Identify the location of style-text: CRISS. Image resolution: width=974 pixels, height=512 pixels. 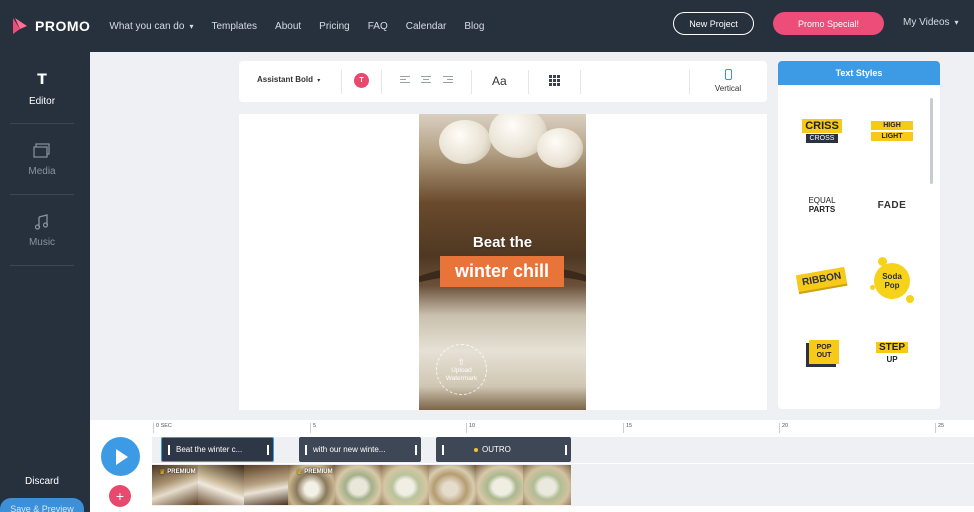
(822, 126).